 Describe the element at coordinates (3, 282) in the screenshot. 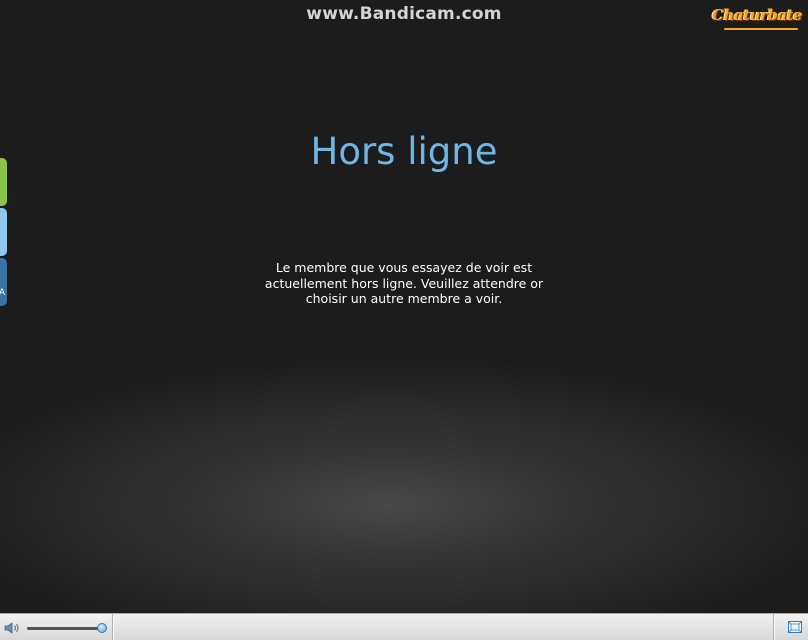

I see `side-tab-dark-blue: A` at that location.